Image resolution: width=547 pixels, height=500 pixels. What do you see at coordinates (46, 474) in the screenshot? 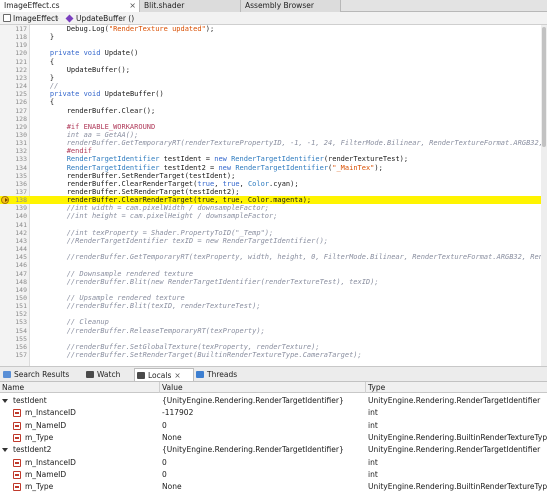
I see `cell-name: m_NameID` at bounding box center [46, 474].